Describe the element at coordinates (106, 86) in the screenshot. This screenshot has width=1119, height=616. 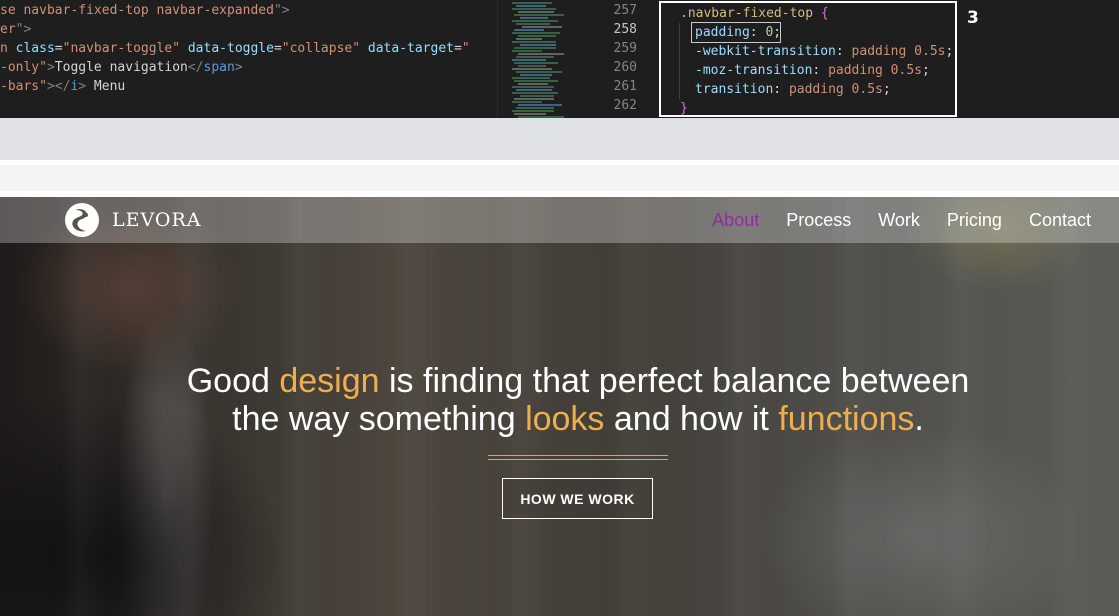
I see `code-token: Menu` at that location.